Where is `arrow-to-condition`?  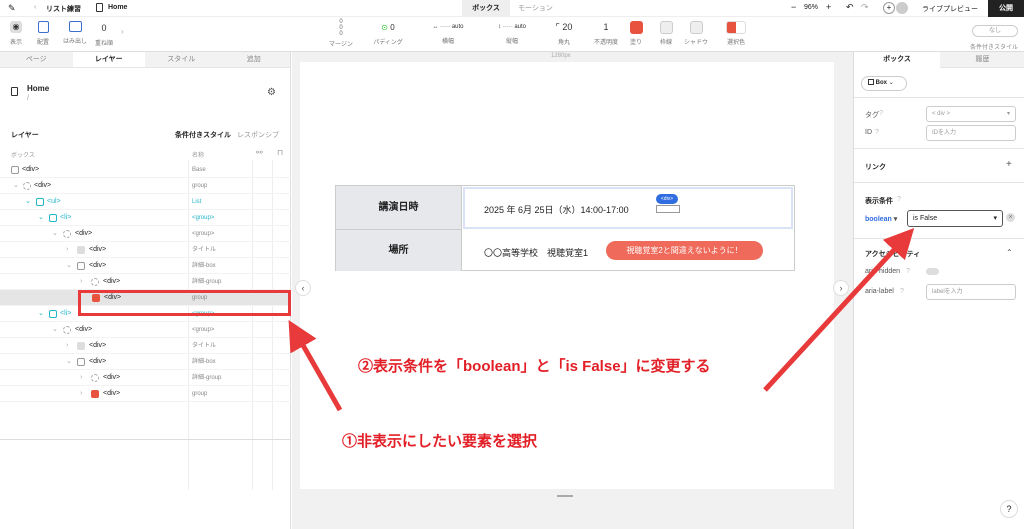
arrow-to-condition is located at coordinates (839, 309).